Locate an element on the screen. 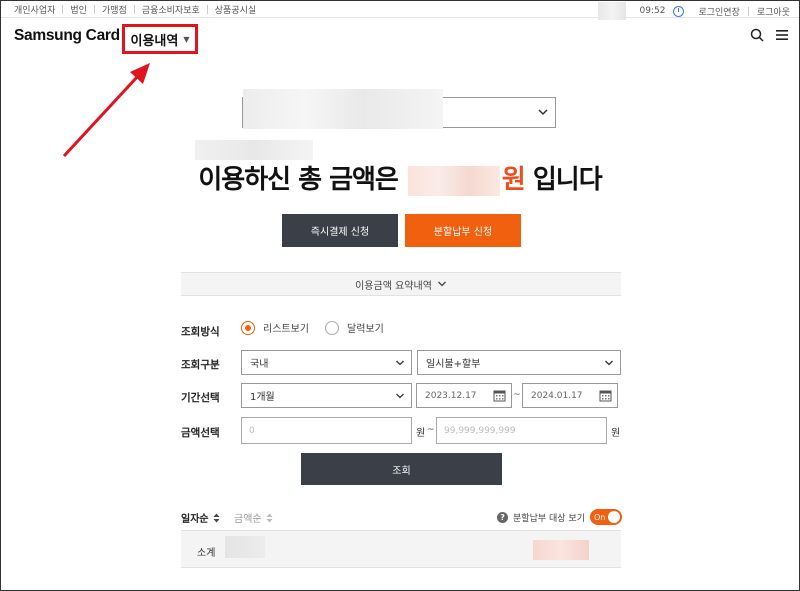 The width and height of the screenshot is (800, 591). link-consumer-protection: 금융소비자보호 is located at coordinates (171, 9).